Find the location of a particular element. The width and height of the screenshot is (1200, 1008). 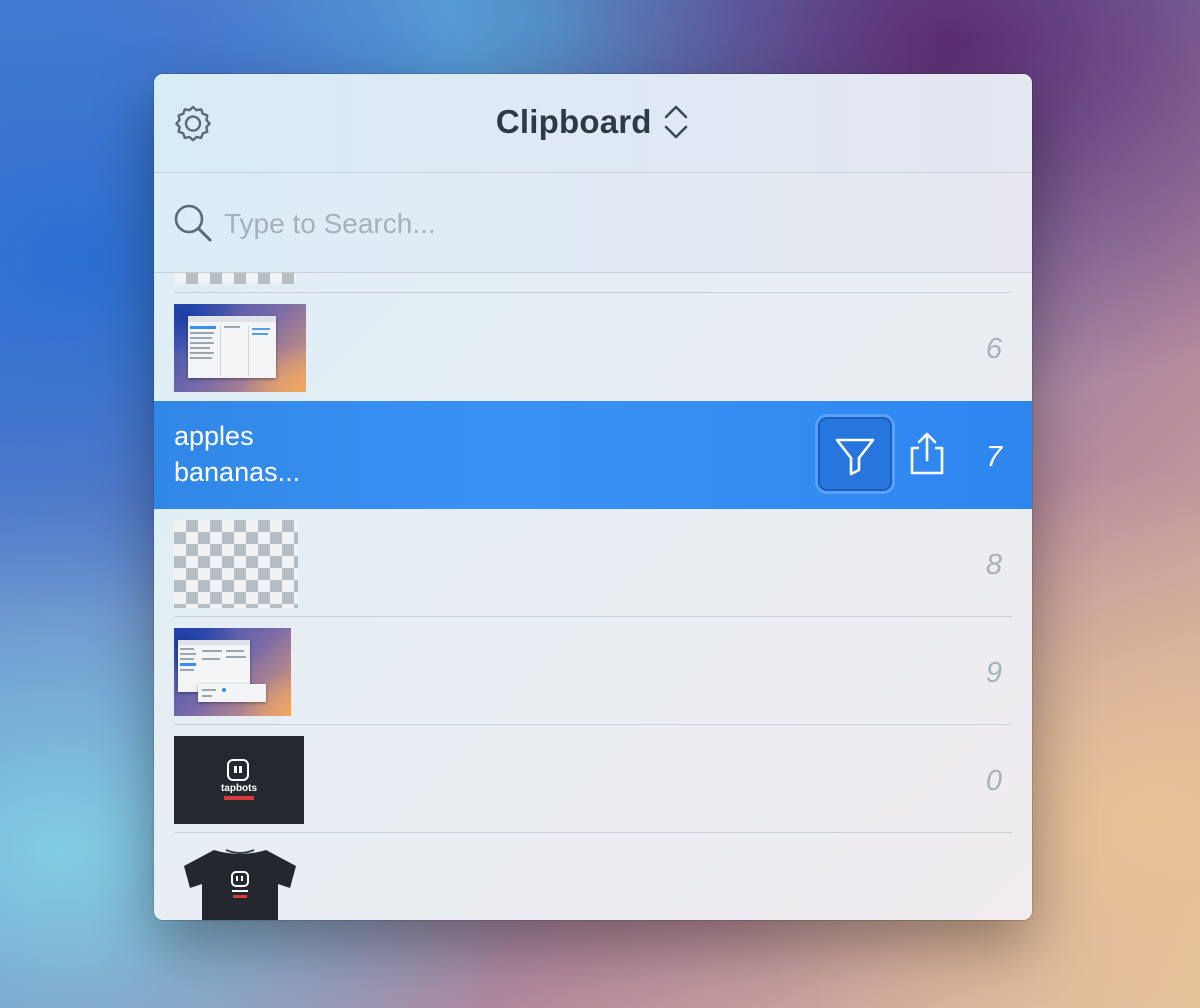

shortcut-number: 8 is located at coordinates (993, 565).